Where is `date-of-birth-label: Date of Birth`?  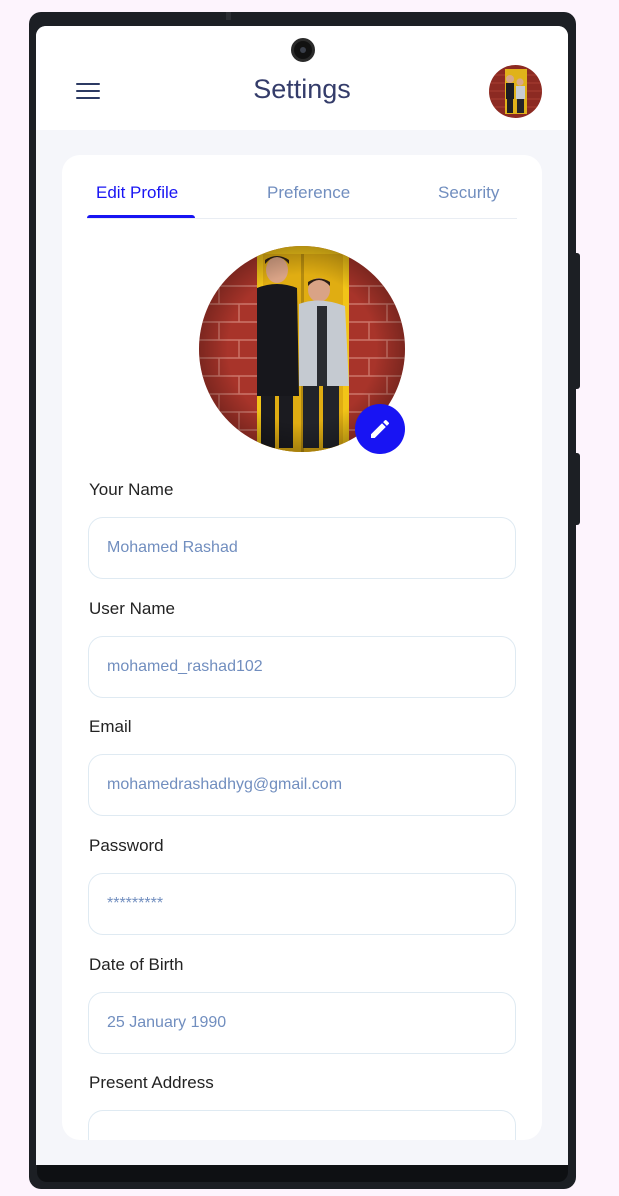 date-of-birth-label: Date of Birth is located at coordinates (136, 964).